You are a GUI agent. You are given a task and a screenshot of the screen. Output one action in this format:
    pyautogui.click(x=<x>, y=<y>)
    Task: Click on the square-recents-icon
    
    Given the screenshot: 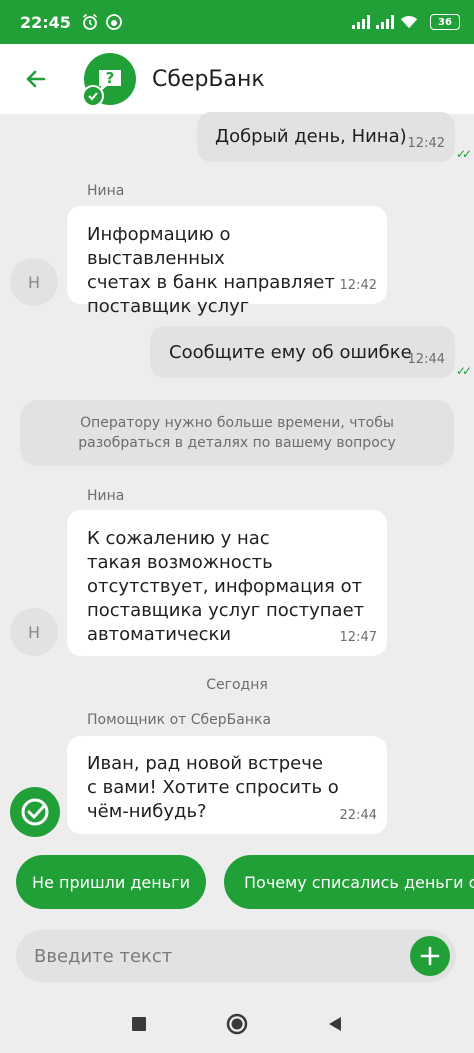 What is the action you would take?
    pyautogui.click(x=139, y=1024)
    